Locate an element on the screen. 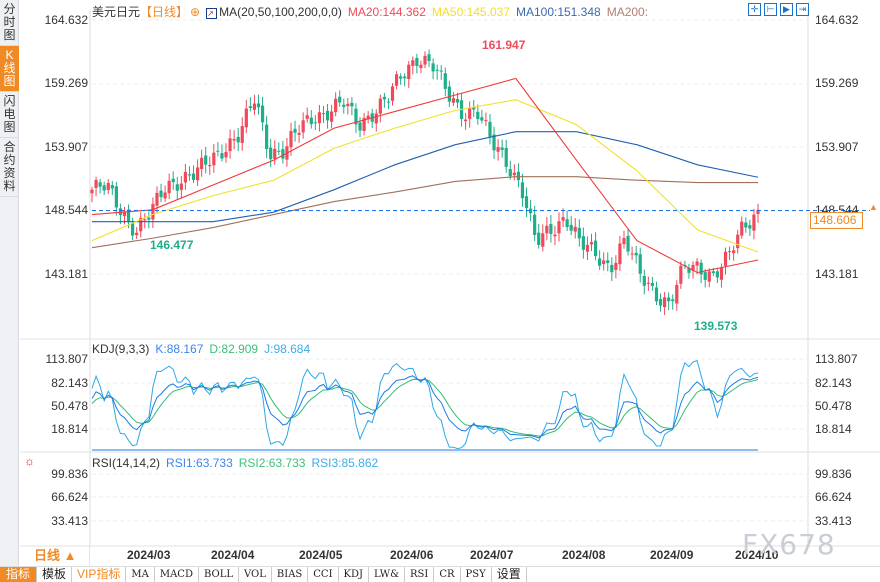  ma100-value: MA100:151.348 is located at coordinates (558, 12).